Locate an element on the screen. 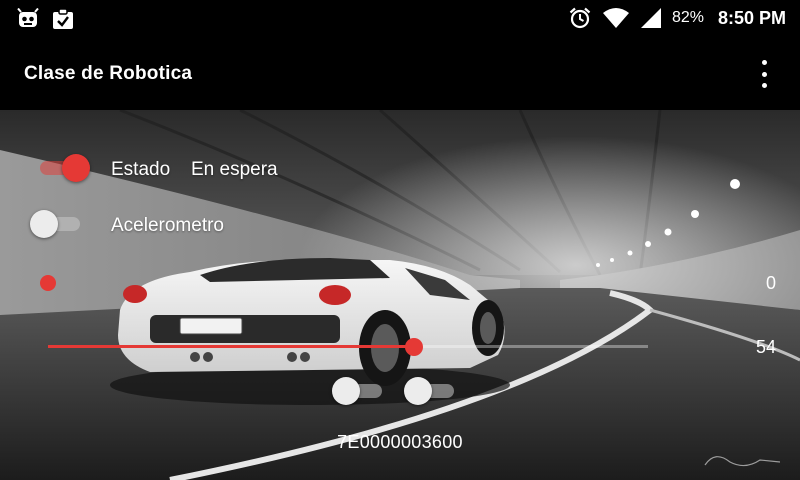 The width and height of the screenshot is (800, 480). alarm-icon is located at coordinates (580, 18).